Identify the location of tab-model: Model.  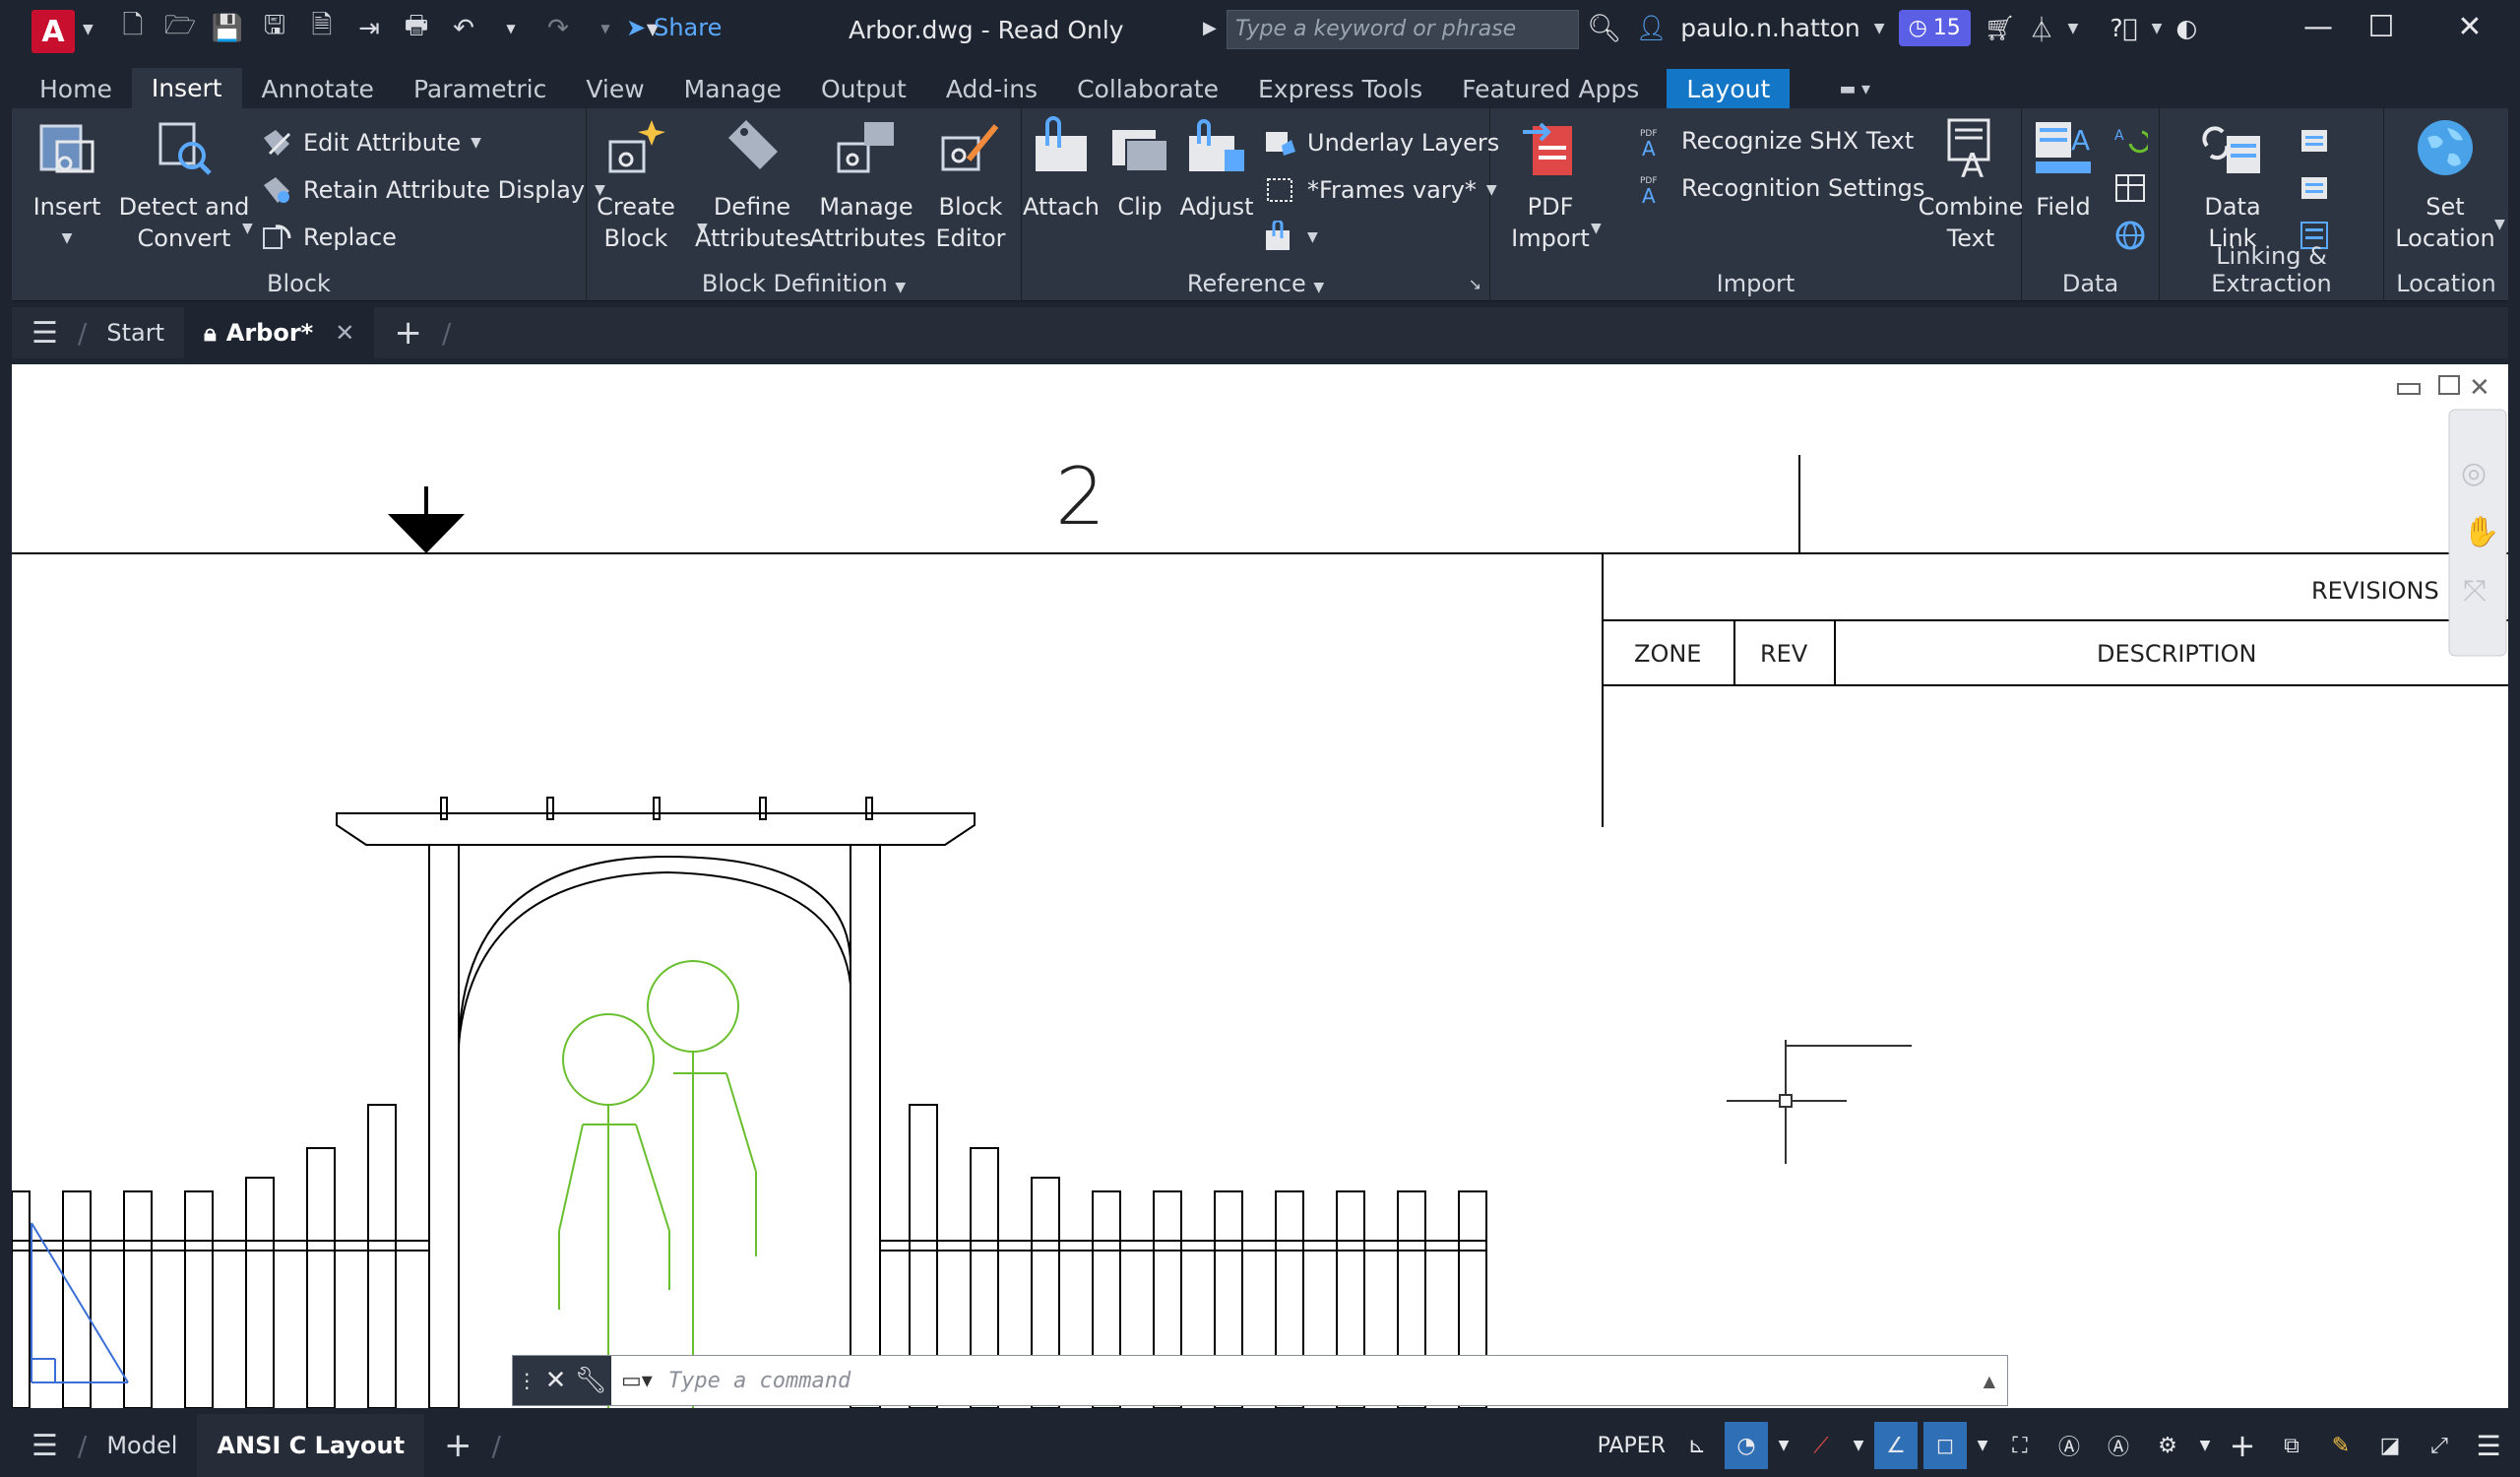
(142, 1446).